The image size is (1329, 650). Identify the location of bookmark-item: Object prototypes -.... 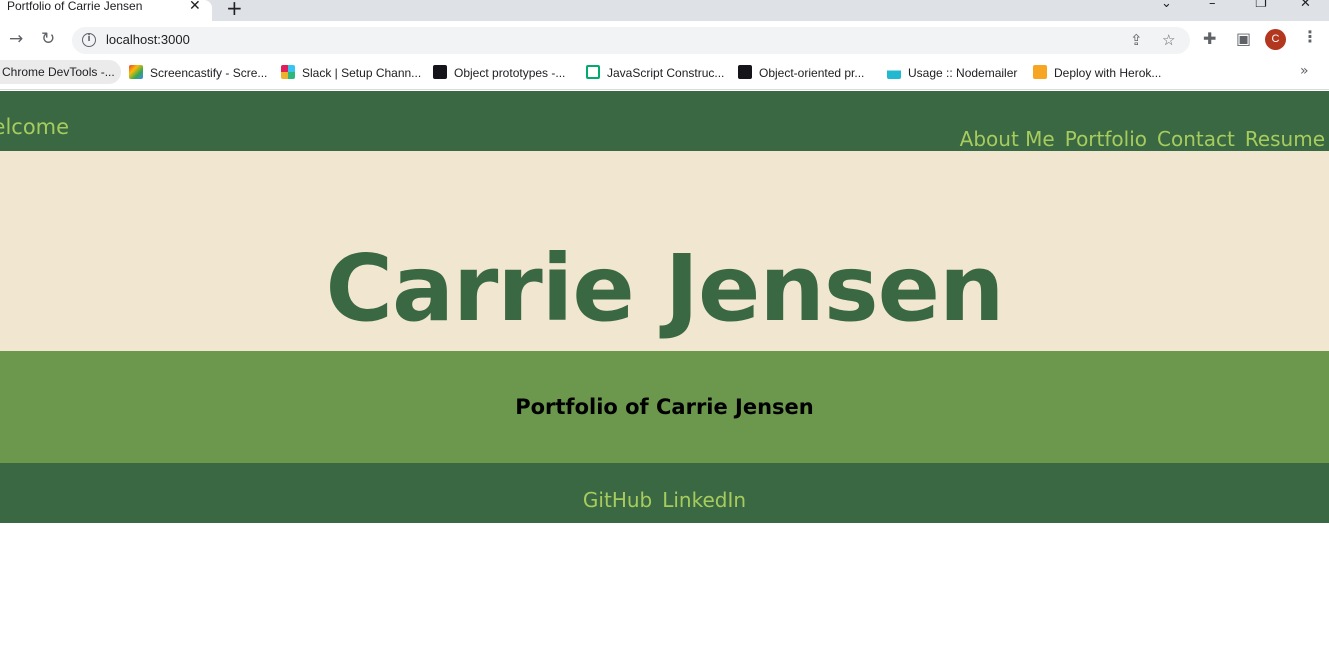
(499, 73).